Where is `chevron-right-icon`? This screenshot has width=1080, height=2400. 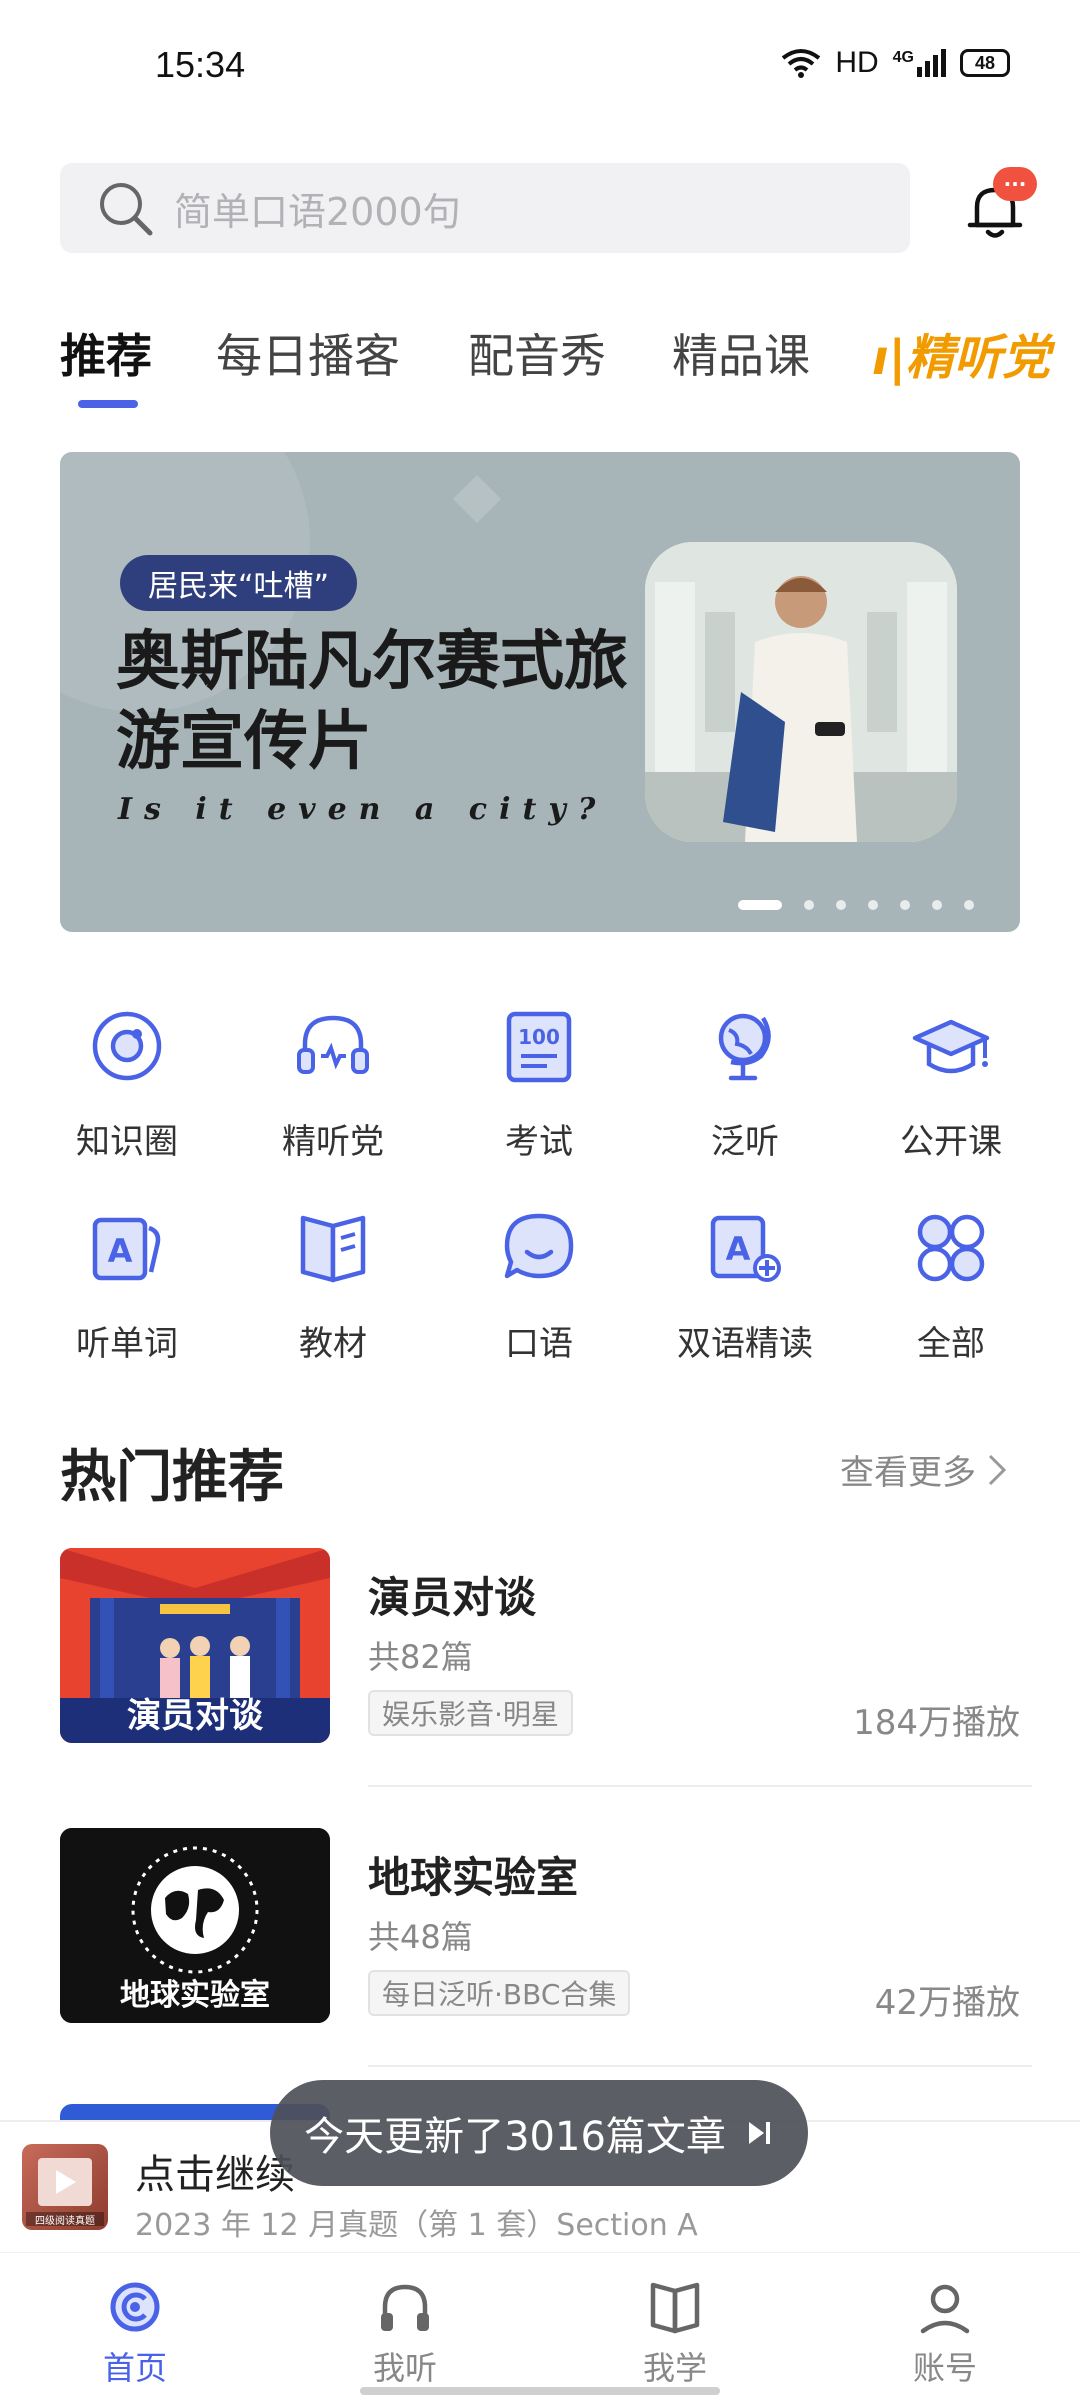
chevron-right-icon is located at coordinates (997, 1469).